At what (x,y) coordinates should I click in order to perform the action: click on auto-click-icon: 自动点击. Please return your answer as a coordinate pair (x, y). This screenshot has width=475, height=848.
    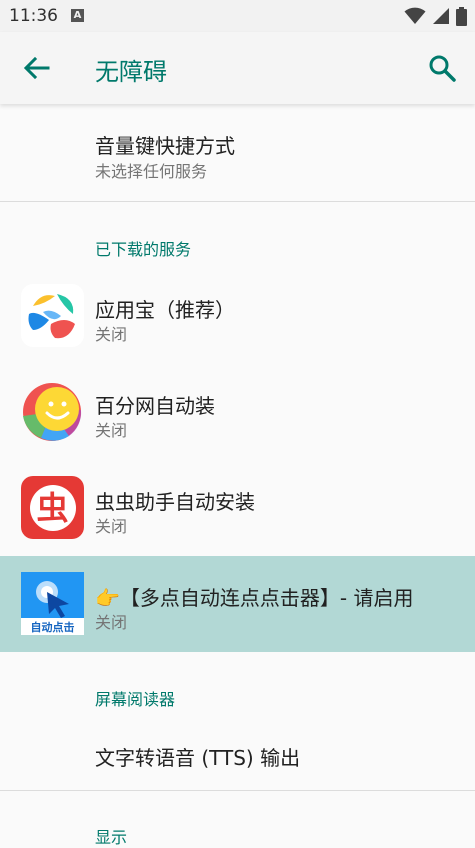
    Looking at the image, I should click on (52, 603).